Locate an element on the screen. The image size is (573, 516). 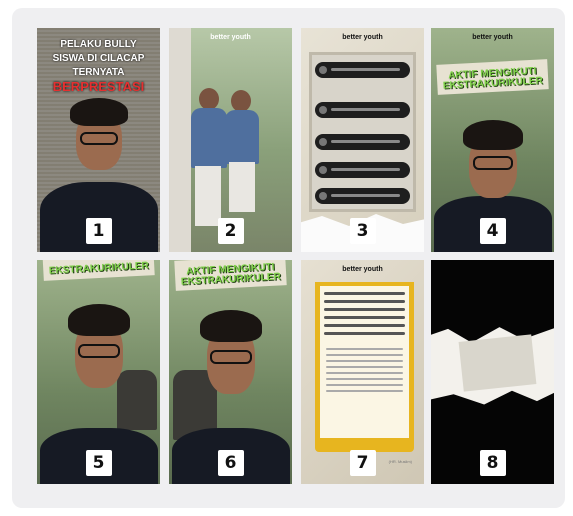
comment-screenshot is located at coordinates (362, 132).